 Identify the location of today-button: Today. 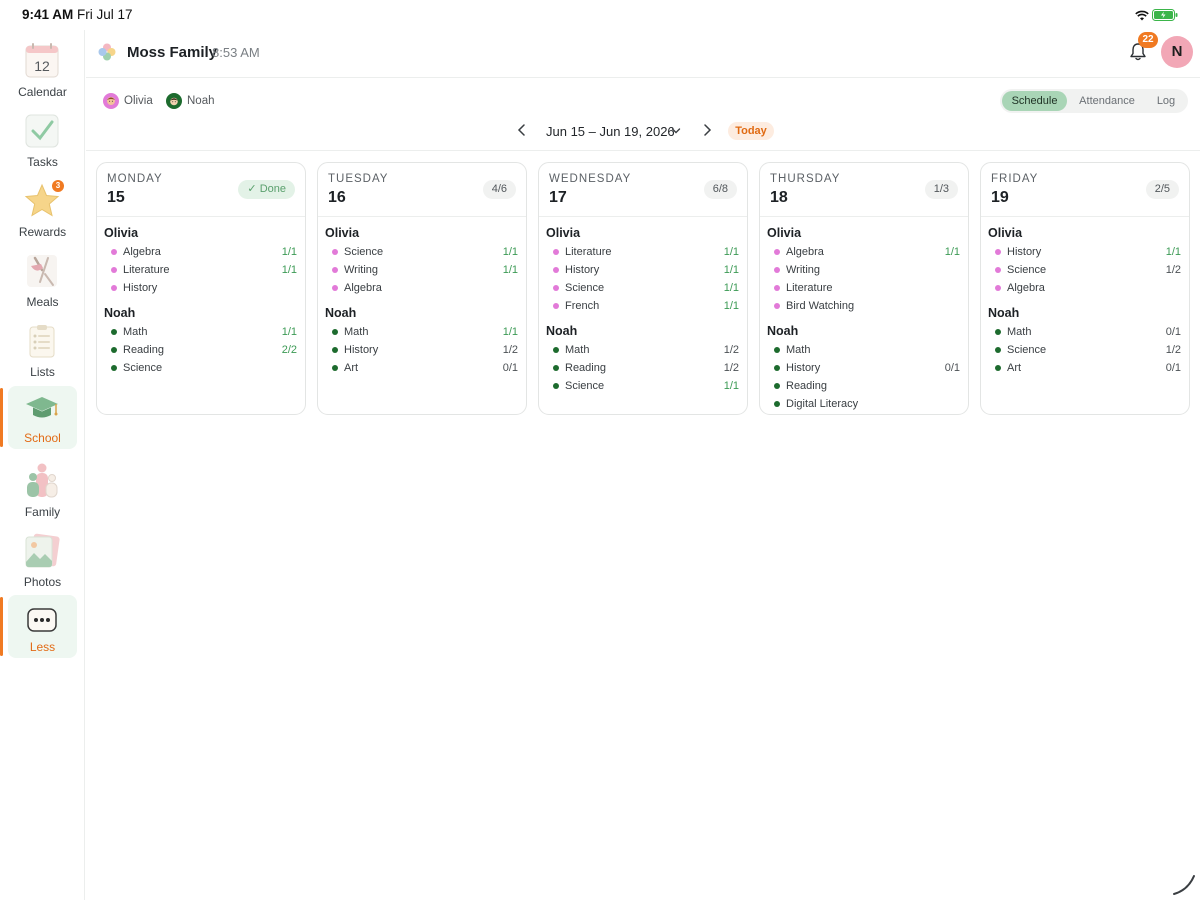
(751, 131).